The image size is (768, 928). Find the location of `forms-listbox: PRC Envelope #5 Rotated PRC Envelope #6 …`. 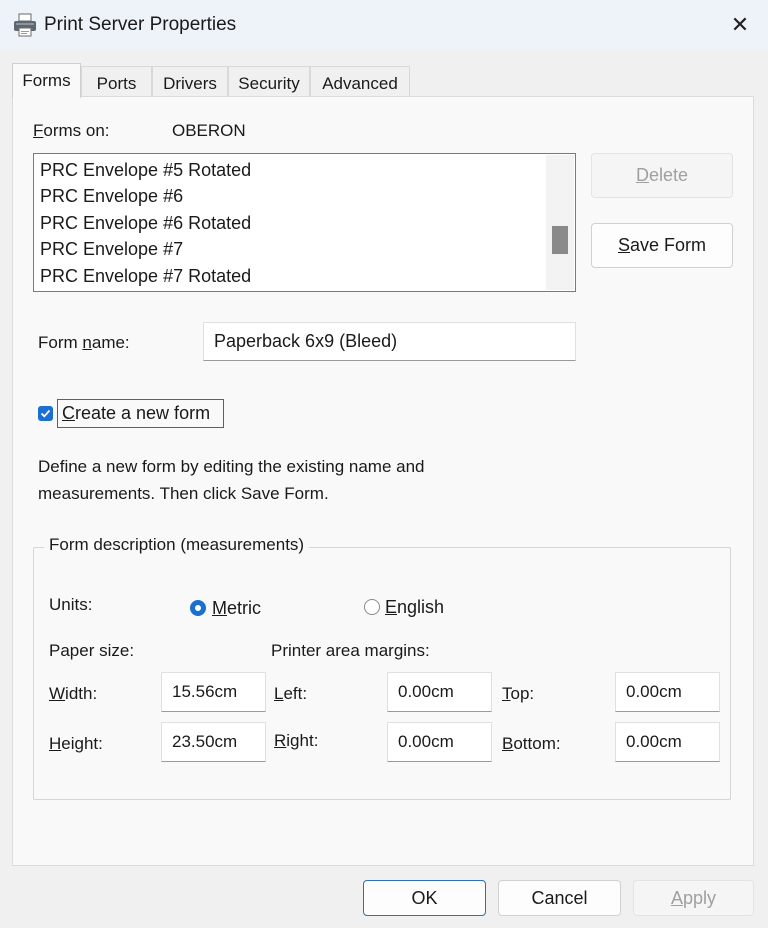

forms-listbox: PRC Envelope #5 Rotated PRC Envelope #6 … is located at coordinates (304, 222).